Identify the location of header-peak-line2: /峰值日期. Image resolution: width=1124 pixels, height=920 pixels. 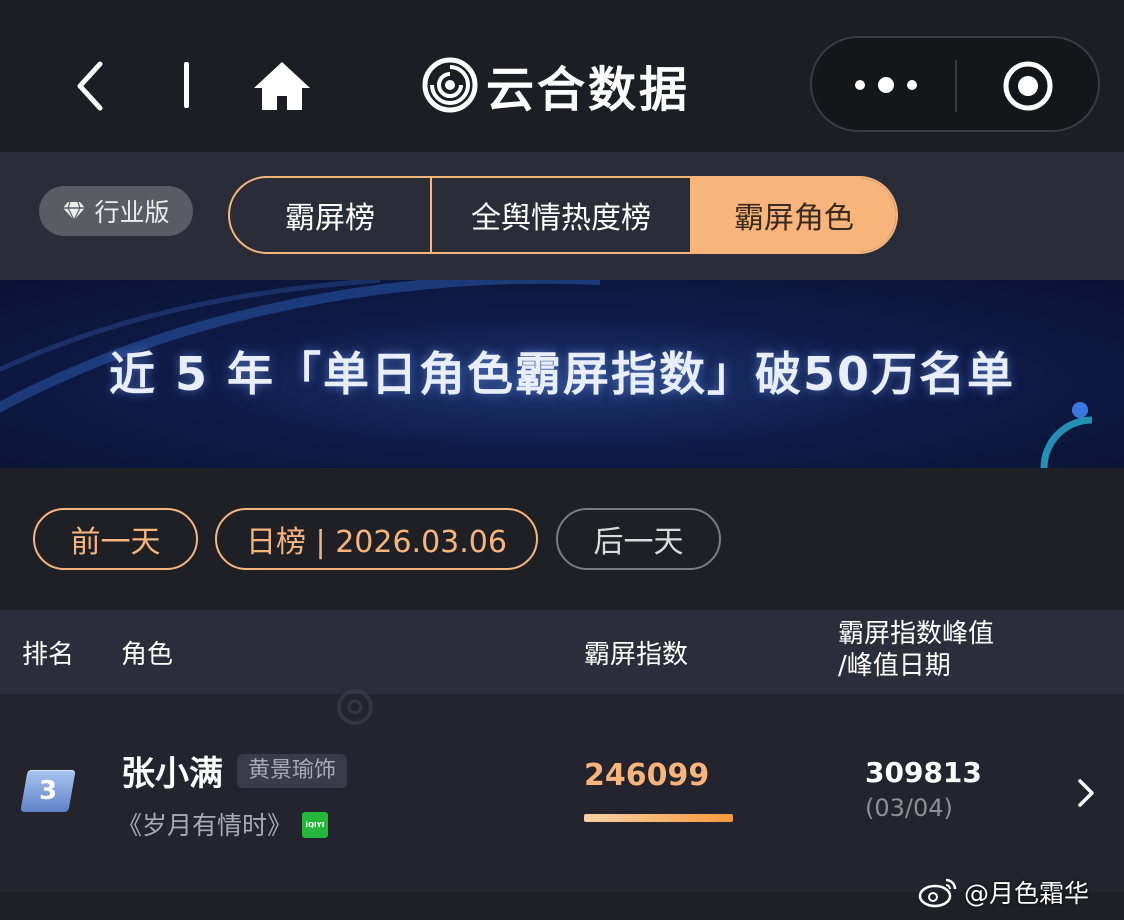
(894, 666).